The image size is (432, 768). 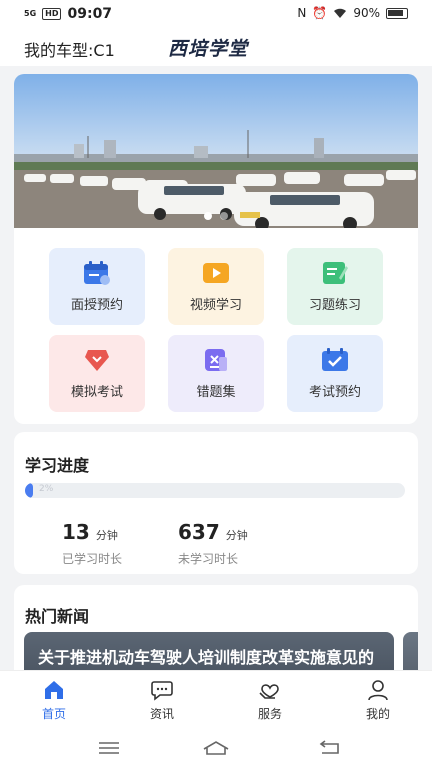 What do you see at coordinates (199, 532) in the screenshot?
I see `remaining-value: 637` at bounding box center [199, 532].